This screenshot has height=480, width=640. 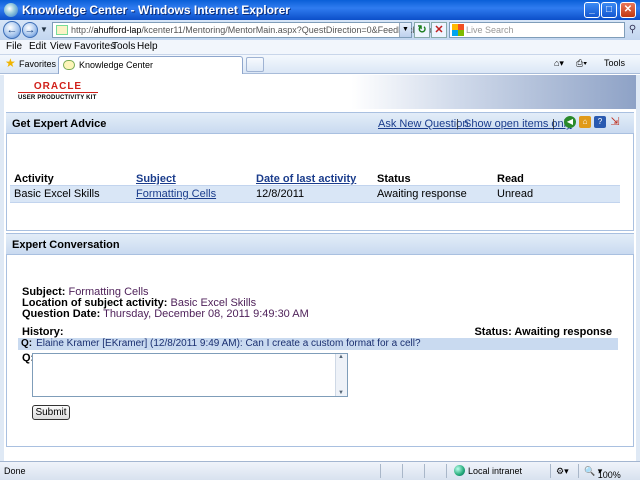 What do you see at coordinates (44, 29) in the screenshot?
I see `history-dropdown-icon: ▼` at bounding box center [44, 29].